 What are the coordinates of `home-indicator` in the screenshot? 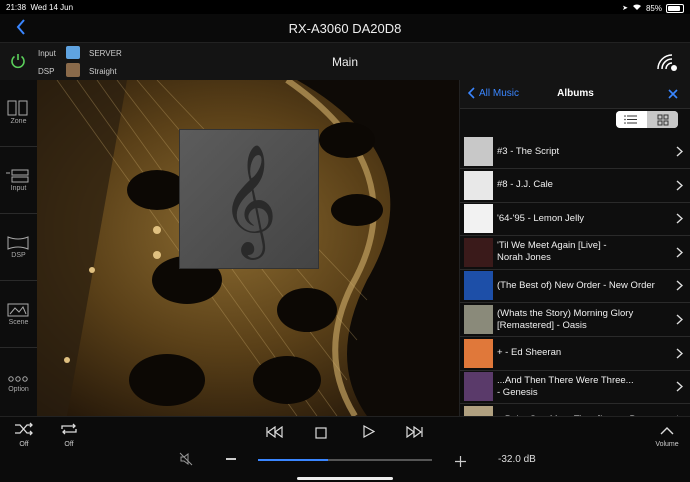 It's located at (345, 478).